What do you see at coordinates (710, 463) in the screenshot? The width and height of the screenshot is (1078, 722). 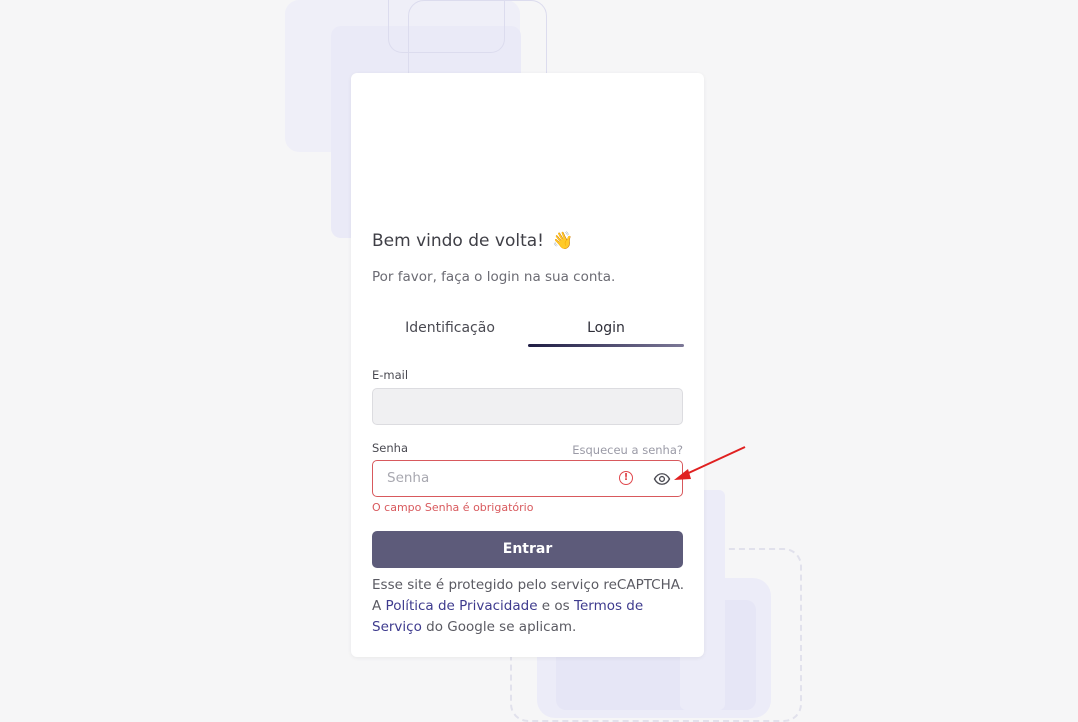 I see `red-arrow-annotation` at bounding box center [710, 463].